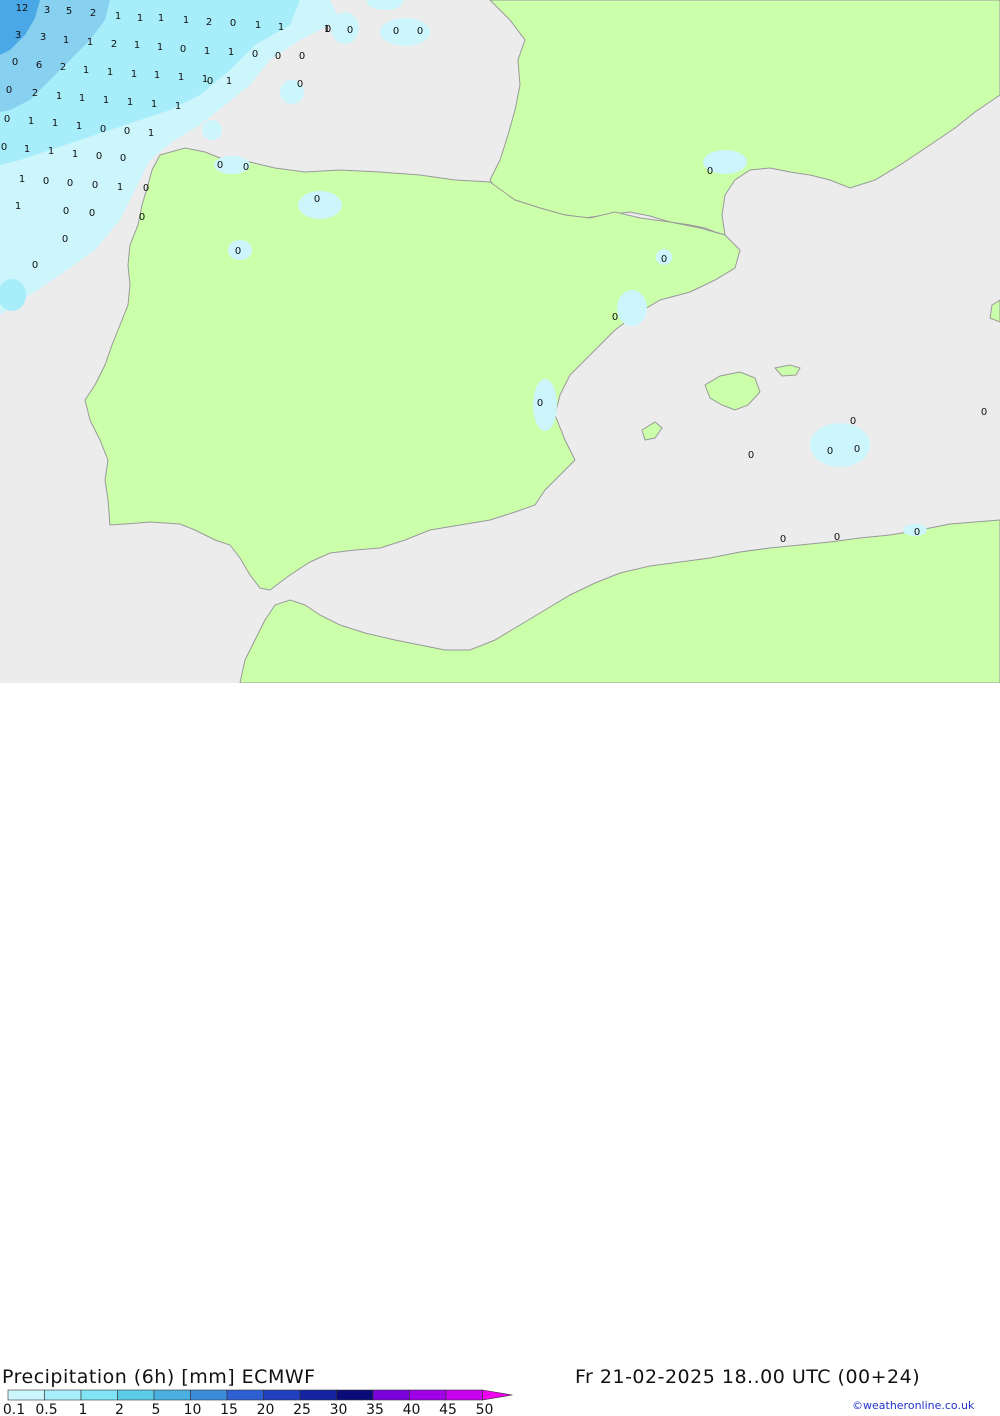 Image resolution: width=1000 pixels, height=1416 pixels. What do you see at coordinates (302, 1409) in the screenshot?
I see `legend-label: 25` at bounding box center [302, 1409].